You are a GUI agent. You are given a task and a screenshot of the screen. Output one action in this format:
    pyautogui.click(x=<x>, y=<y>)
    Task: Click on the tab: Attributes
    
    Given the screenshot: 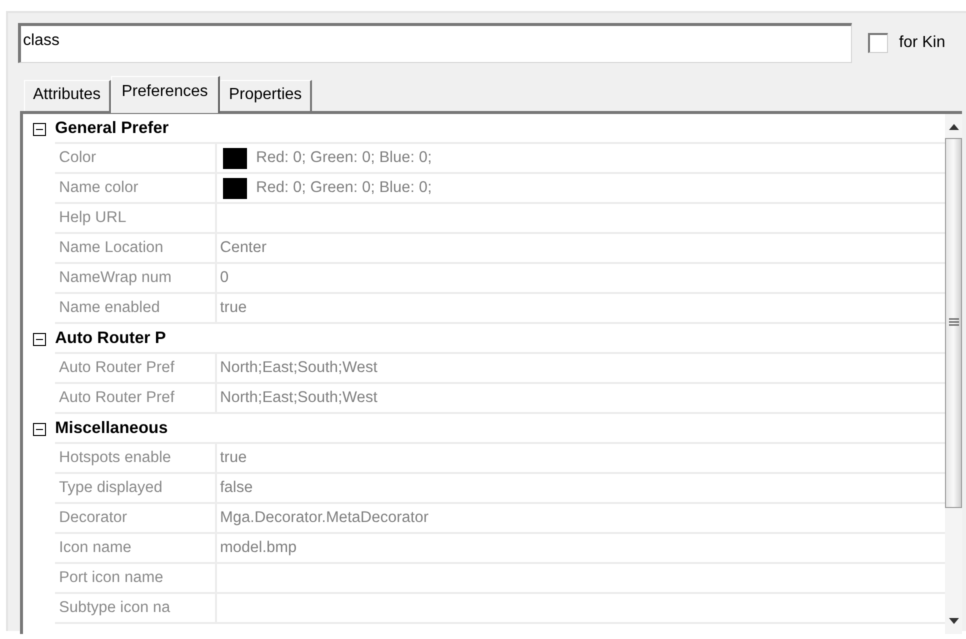 What is the action you would take?
    pyautogui.click(x=67, y=95)
    